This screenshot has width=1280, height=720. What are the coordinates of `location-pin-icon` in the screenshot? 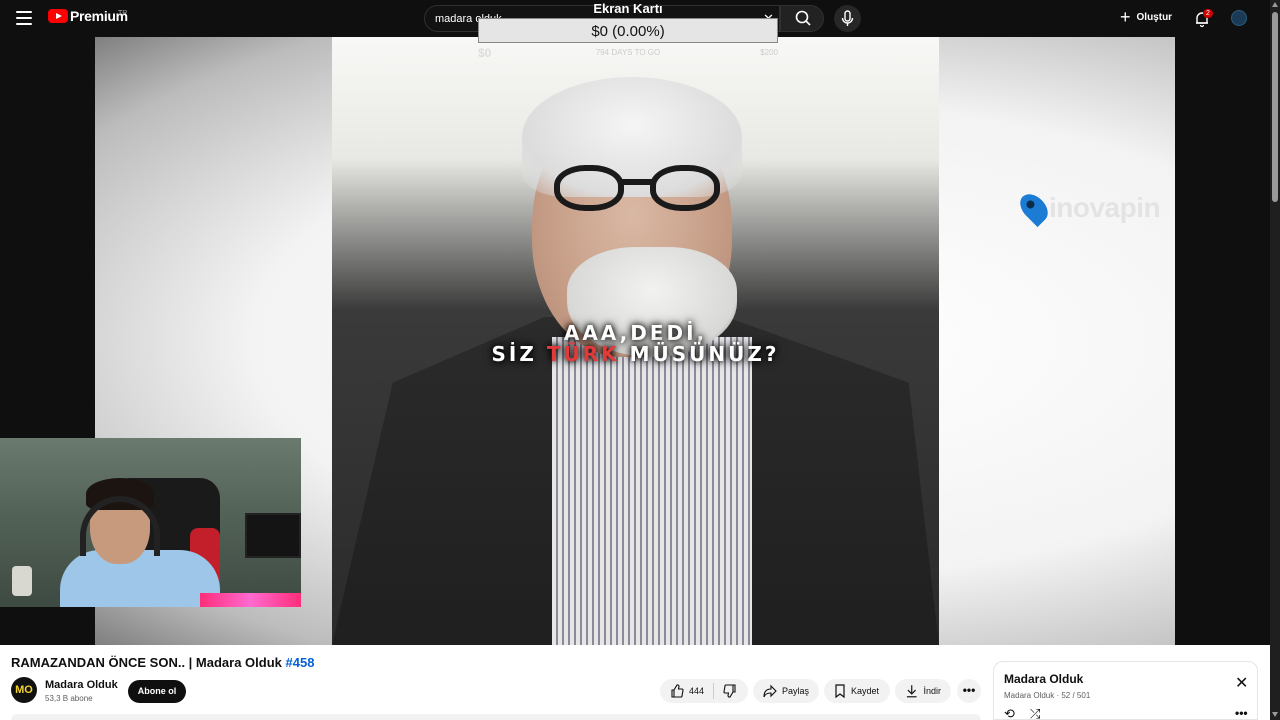 It's located at (1034, 208).